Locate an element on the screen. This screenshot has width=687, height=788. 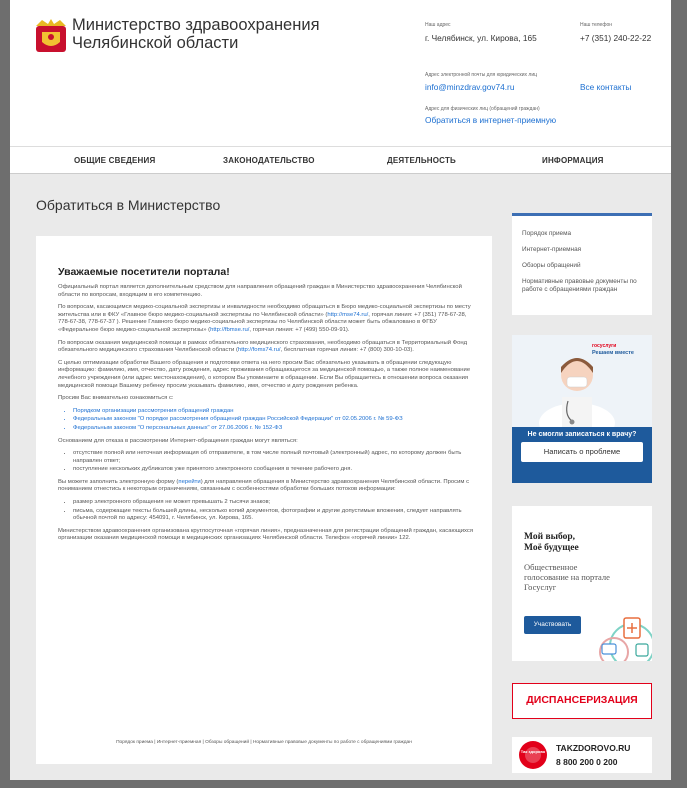
form-go-link: перейти is located at coordinates (189, 482).